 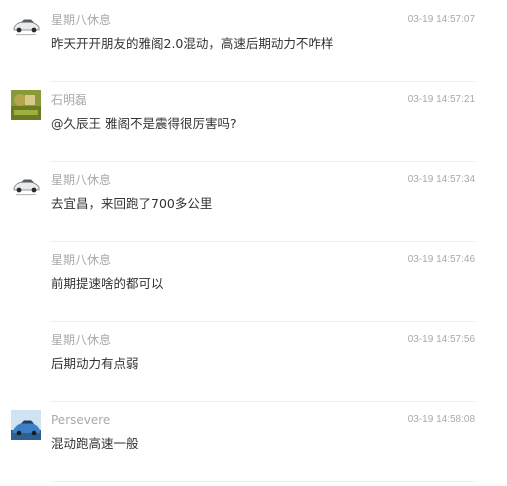 I want to click on comment-username: 石明磊, so click(x=69, y=100).